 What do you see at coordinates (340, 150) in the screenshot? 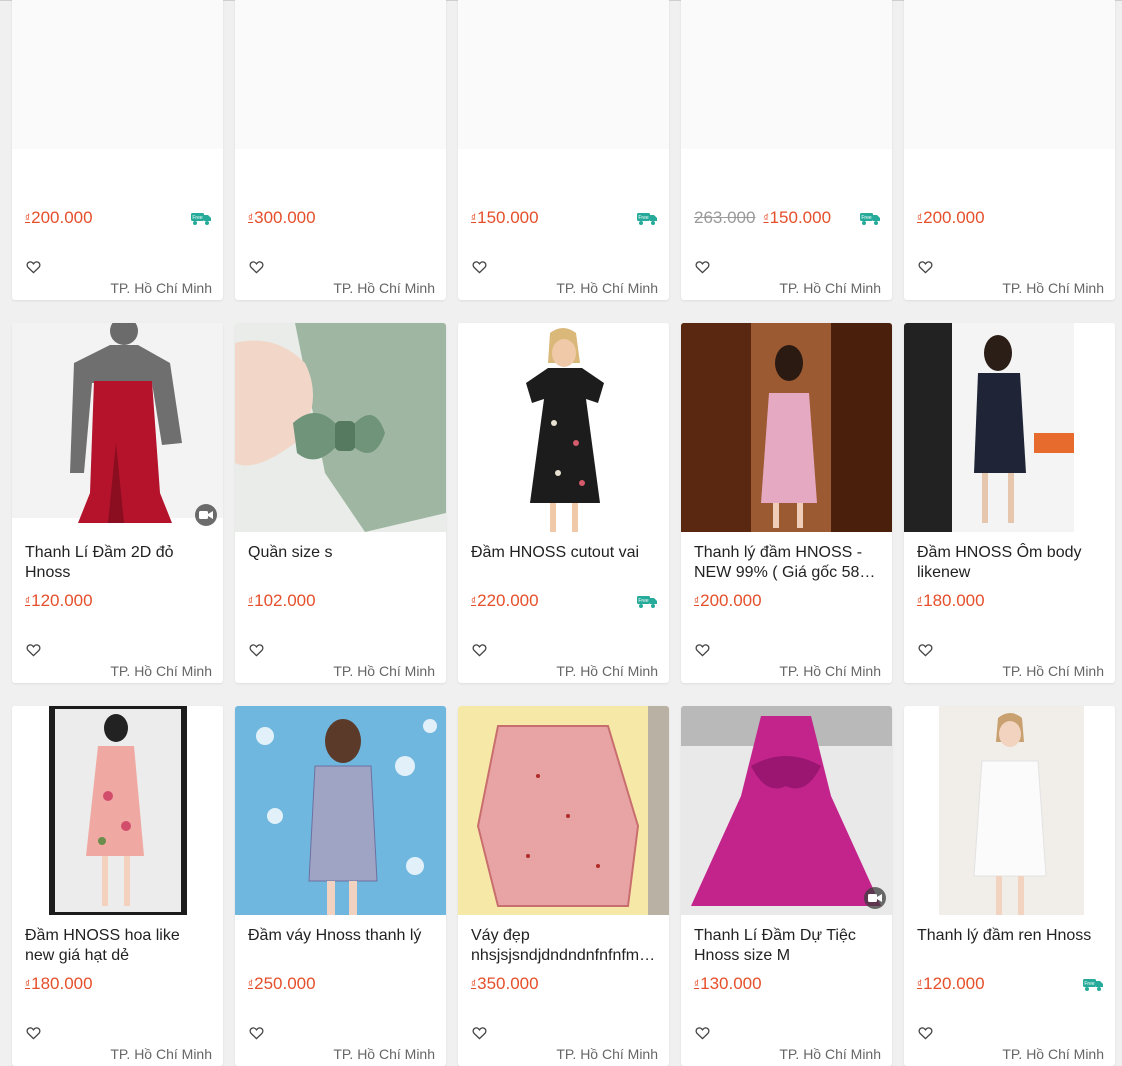
I see `product-card: ₫300.000 TP. Hồ Chí Minh` at bounding box center [340, 150].